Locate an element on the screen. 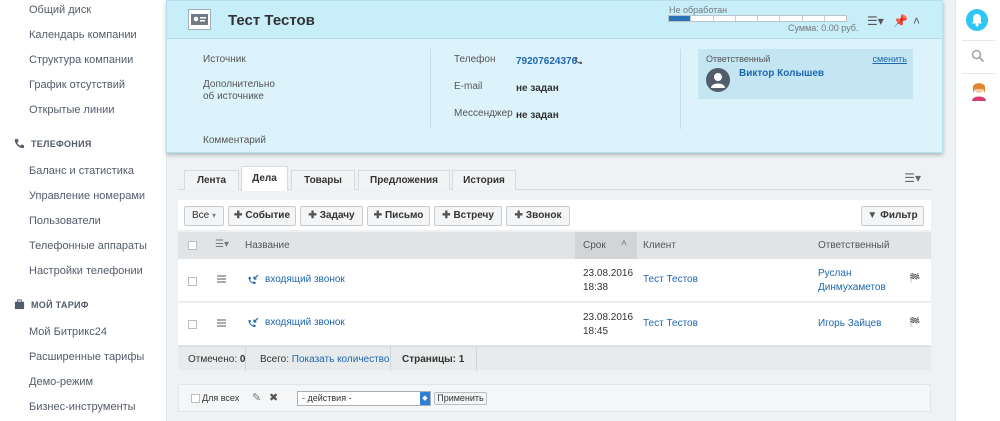 The height and width of the screenshot is (421, 1000). call-icon is located at coordinates (578, 60).